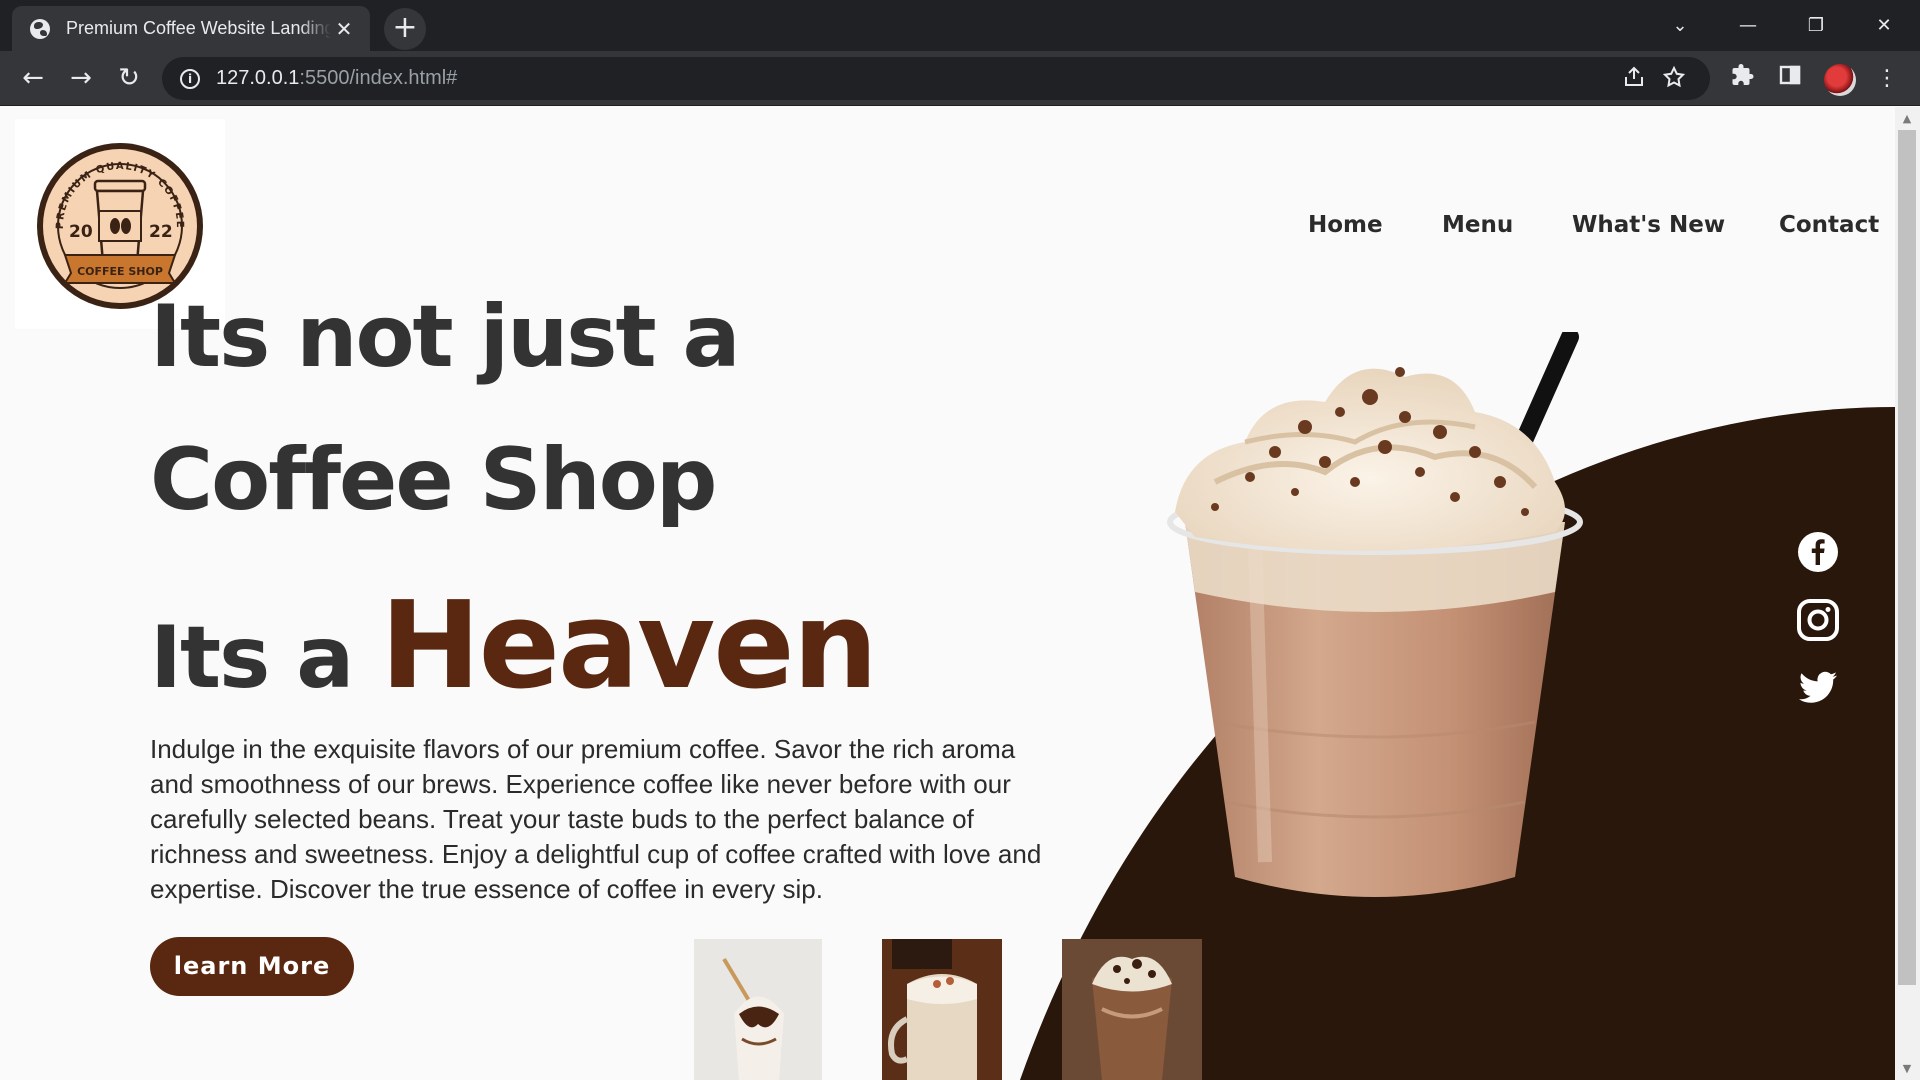 This screenshot has width=1920, height=1080. Describe the element at coordinates (1743, 79) in the screenshot. I see `extensions-icon` at that location.